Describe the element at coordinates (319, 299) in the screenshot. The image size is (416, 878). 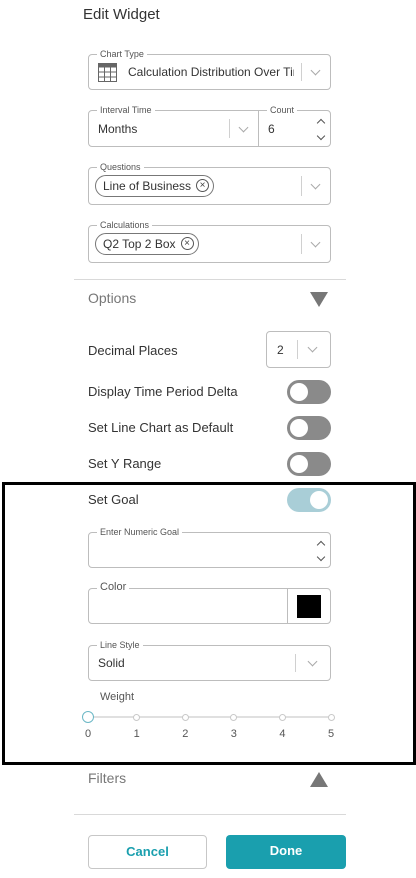
I see `collapse-triangle-icon` at that location.